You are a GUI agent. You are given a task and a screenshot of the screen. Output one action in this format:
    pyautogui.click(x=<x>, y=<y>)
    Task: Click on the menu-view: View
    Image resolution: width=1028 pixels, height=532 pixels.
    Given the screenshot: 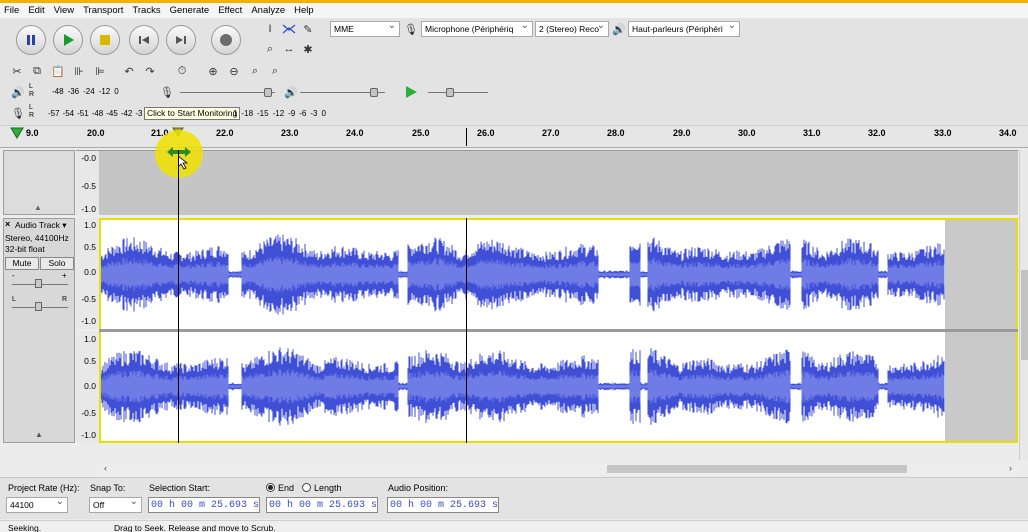 What is the action you would take?
    pyautogui.click(x=64, y=10)
    